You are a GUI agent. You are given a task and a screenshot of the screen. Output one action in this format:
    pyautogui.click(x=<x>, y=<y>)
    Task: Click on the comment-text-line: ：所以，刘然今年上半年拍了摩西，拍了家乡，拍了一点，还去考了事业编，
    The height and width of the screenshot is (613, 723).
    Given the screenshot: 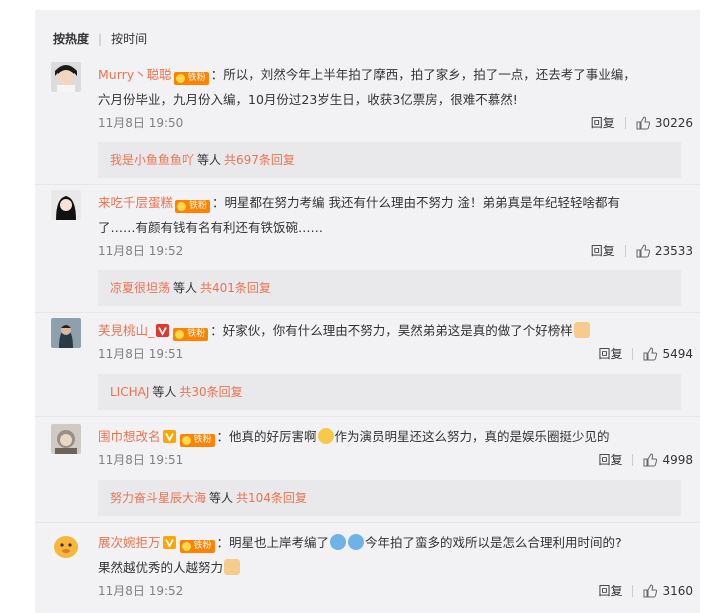 What is the action you would take?
    pyautogui.click(x=423, y=74)
    